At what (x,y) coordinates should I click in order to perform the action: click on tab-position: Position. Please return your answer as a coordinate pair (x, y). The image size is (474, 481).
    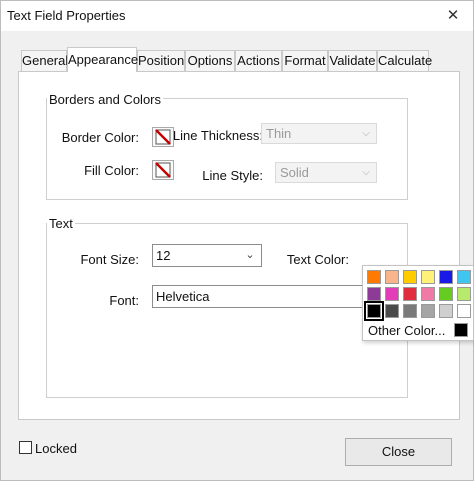
    Looking at the image, I should click on (161, 60).